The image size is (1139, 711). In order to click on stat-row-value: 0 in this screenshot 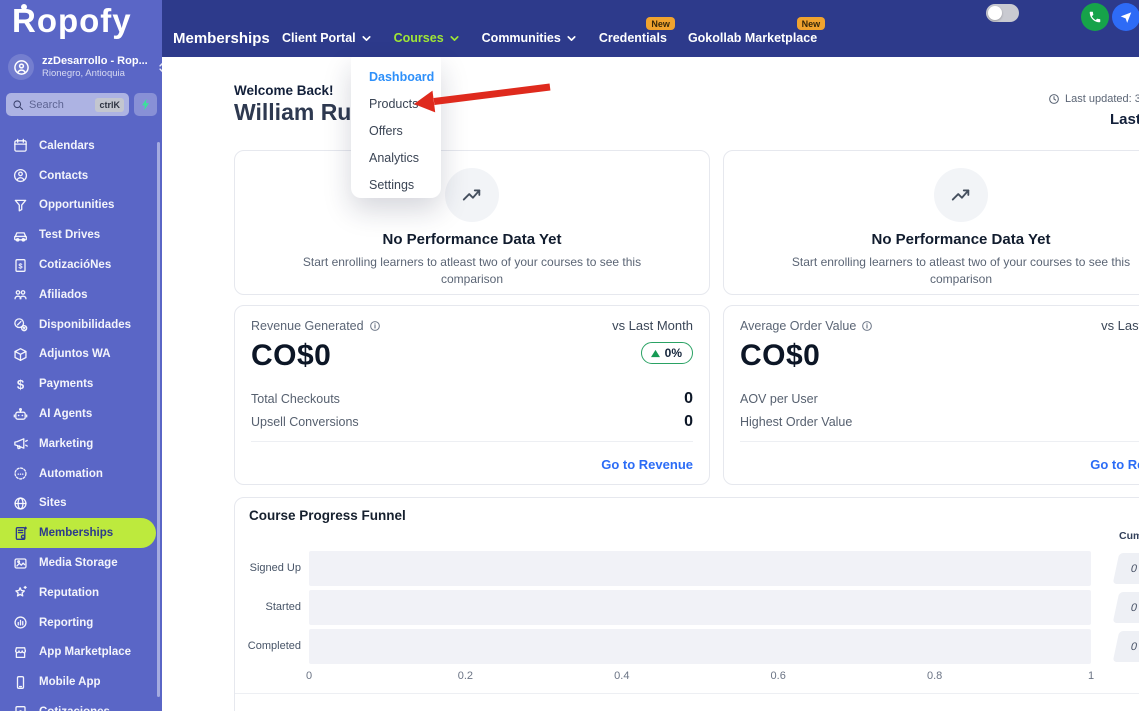, I will do `click(688, 421)`.